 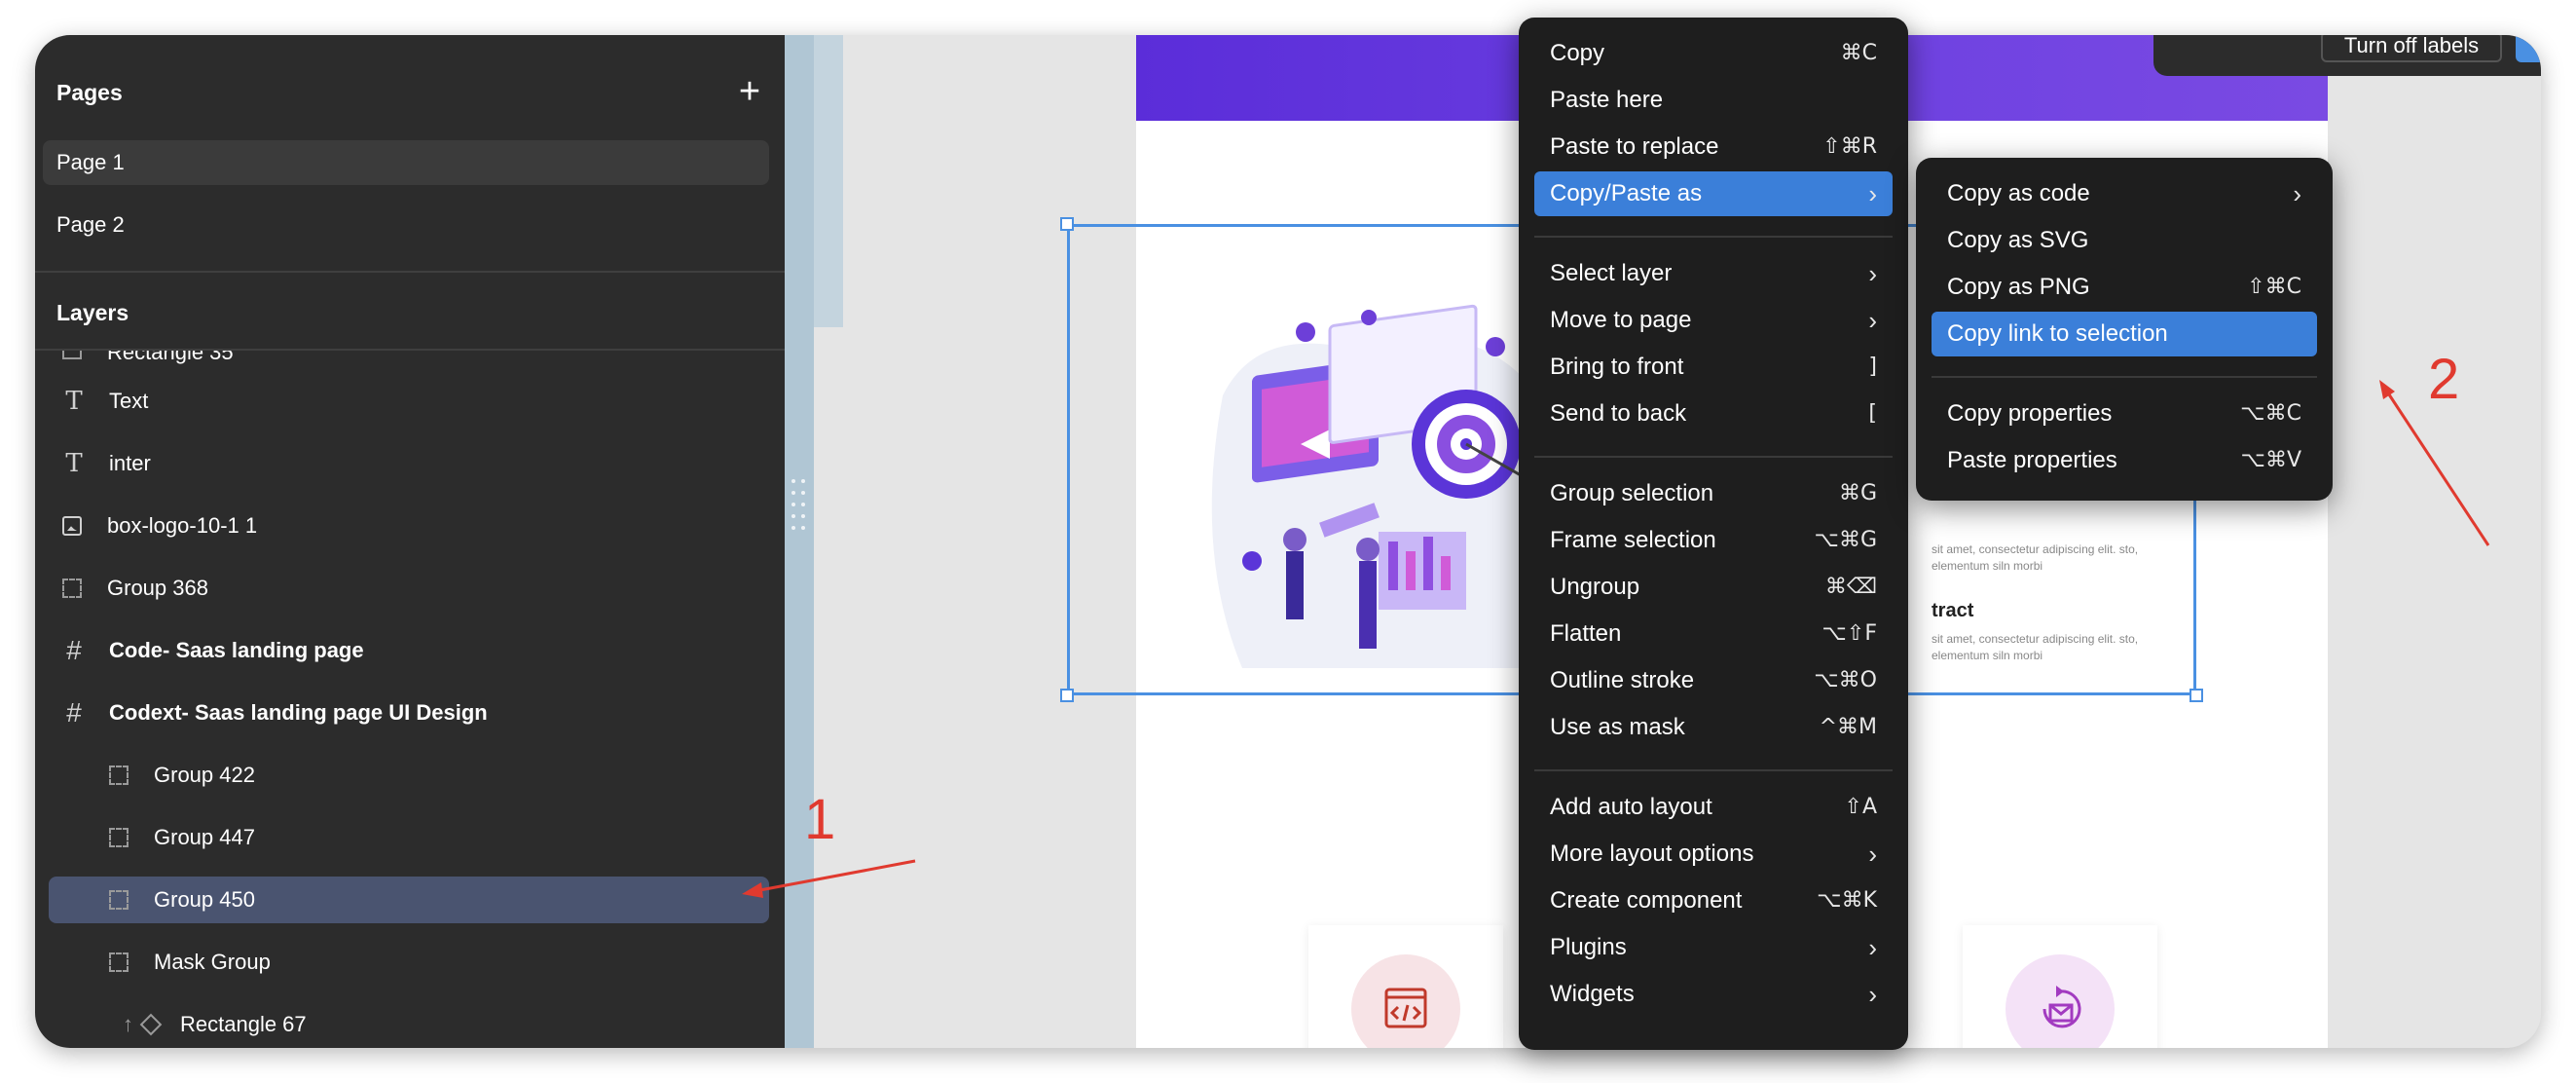 What do you see at coordinates (1713, 680) in the screenshot?
I see `menu-item-outline-stroke: Outline stroke ⌥⌘O` at bounding box center [1713, 680].